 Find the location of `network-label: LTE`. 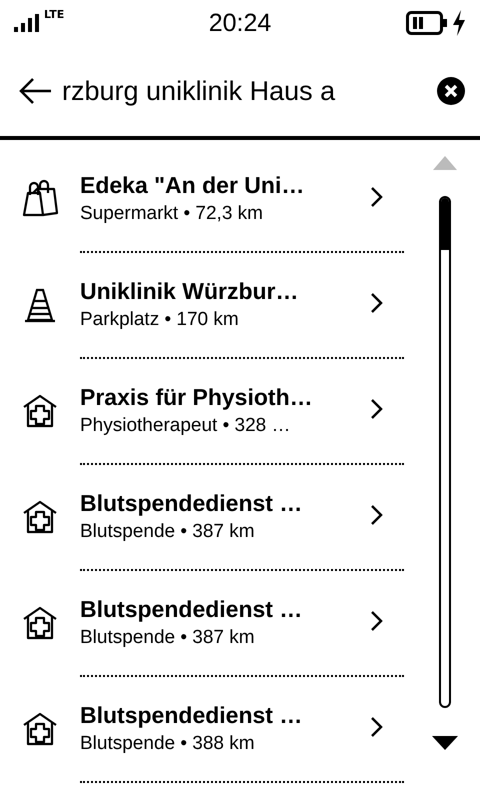

network-label: LTE is located at coordinates (54, 14).